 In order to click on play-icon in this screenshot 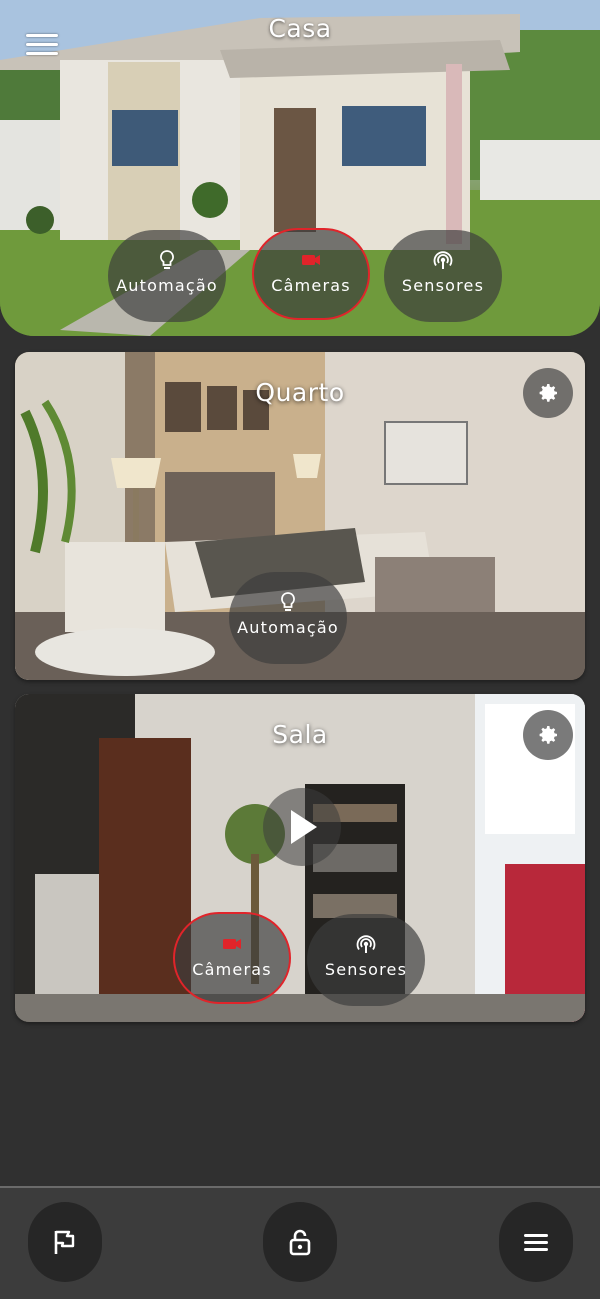, I will do `click(302, 827)`.